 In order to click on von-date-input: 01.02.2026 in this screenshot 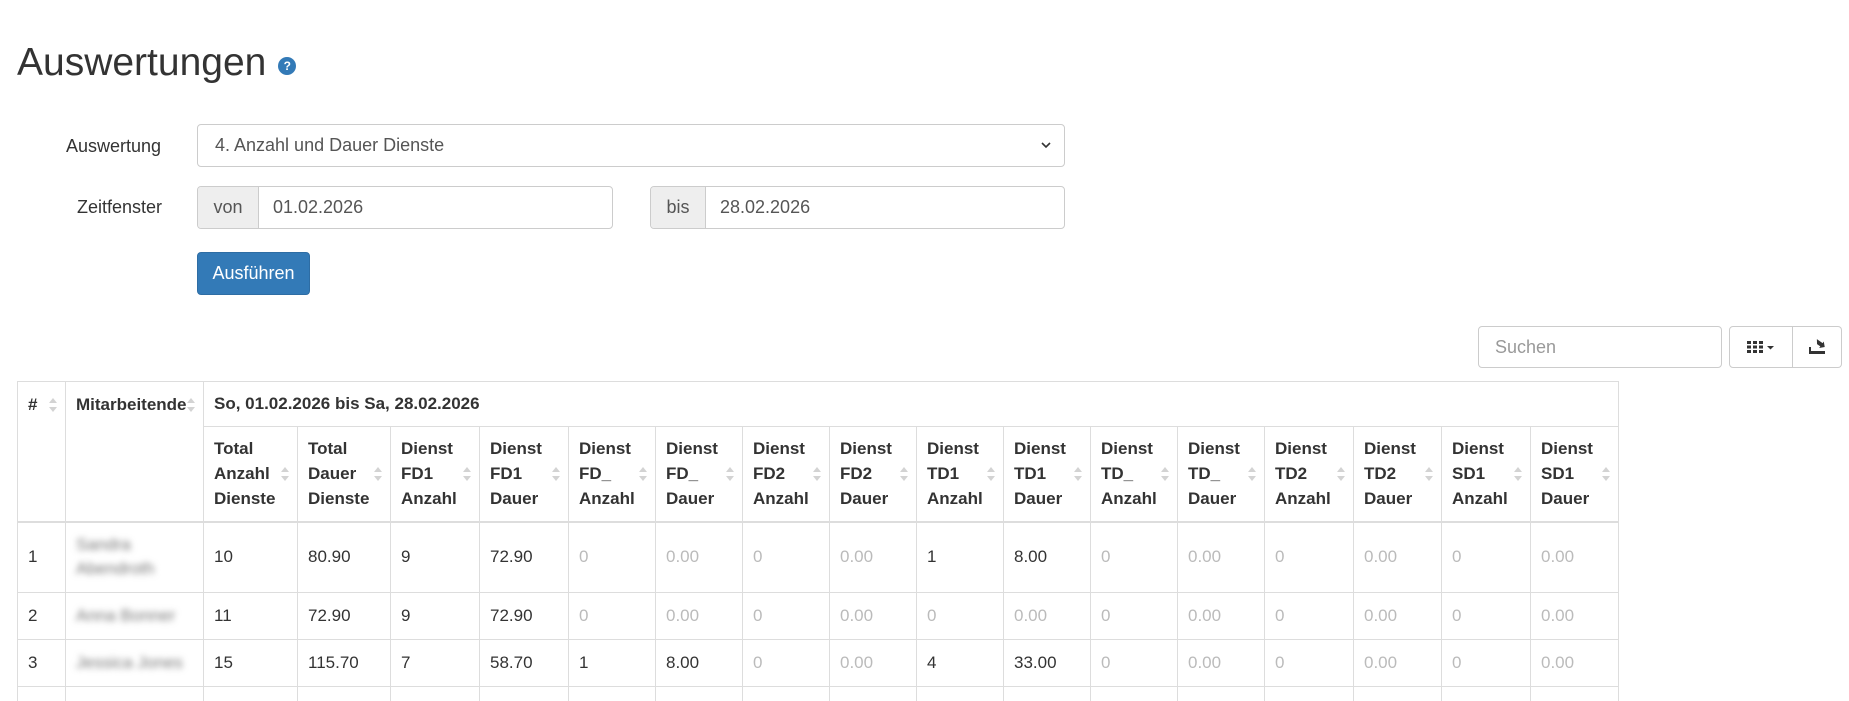, I will do `click(435, 207)`.